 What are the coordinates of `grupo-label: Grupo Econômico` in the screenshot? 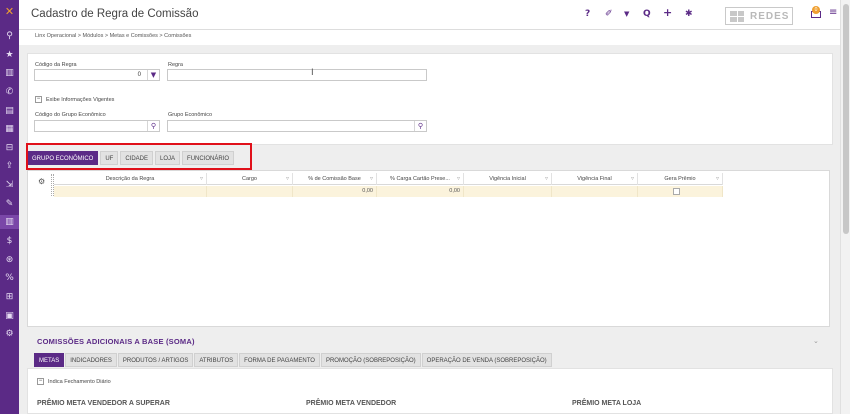 It's located at (190, 115).